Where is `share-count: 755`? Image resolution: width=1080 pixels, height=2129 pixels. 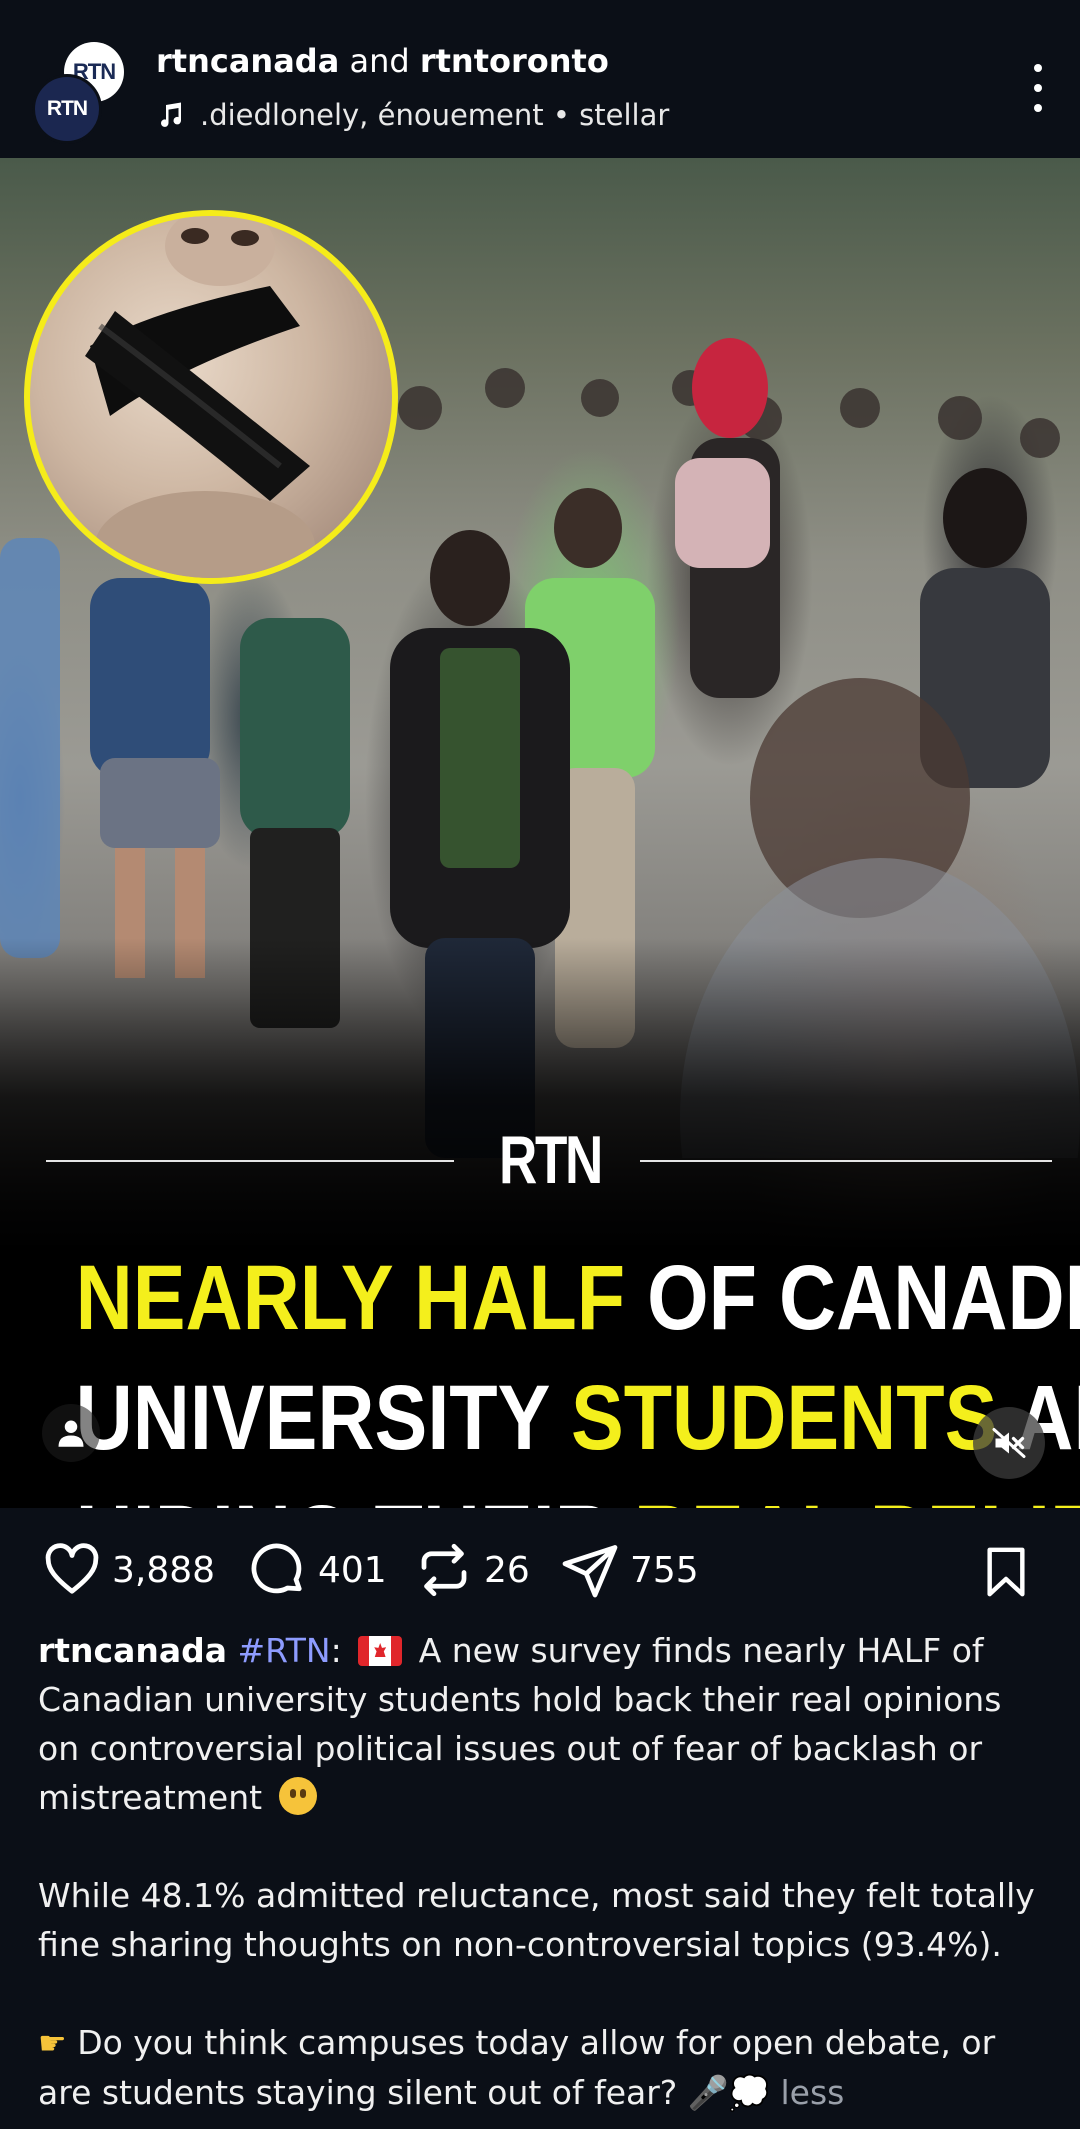 share-count: 755 is located at coordinates (664, 1570).